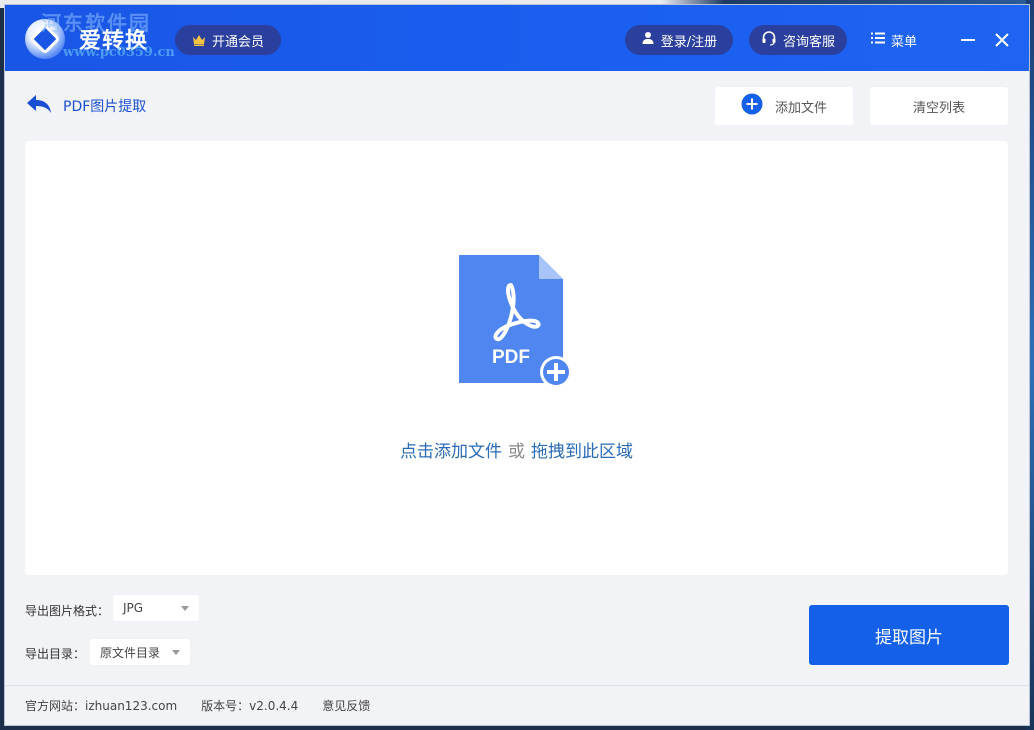 This screenshot has height=730, width=1034. Describe the element at coordinates (451, 452) in the screenshot. I see `click-to-add-link: 点击添加文件` at that location.